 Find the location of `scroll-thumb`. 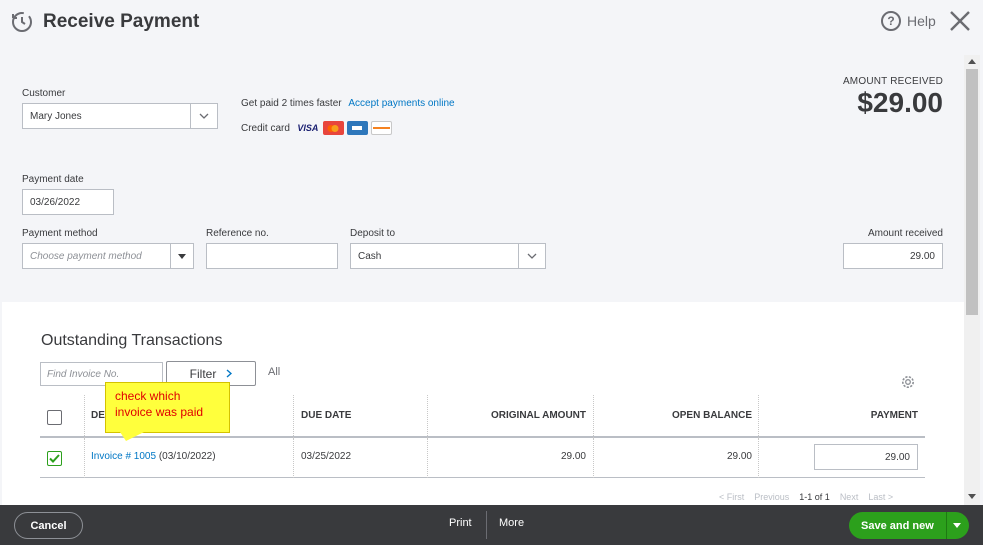

scroll-thumb is located at coordinates (972, 192).